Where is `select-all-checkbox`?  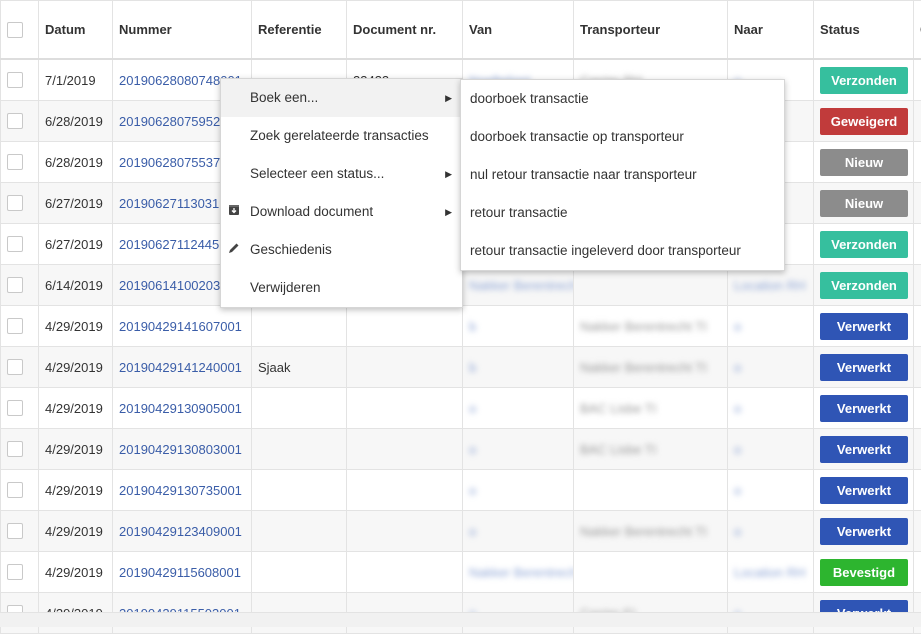 select-all-checkbox is located at coordinates (15, 30).